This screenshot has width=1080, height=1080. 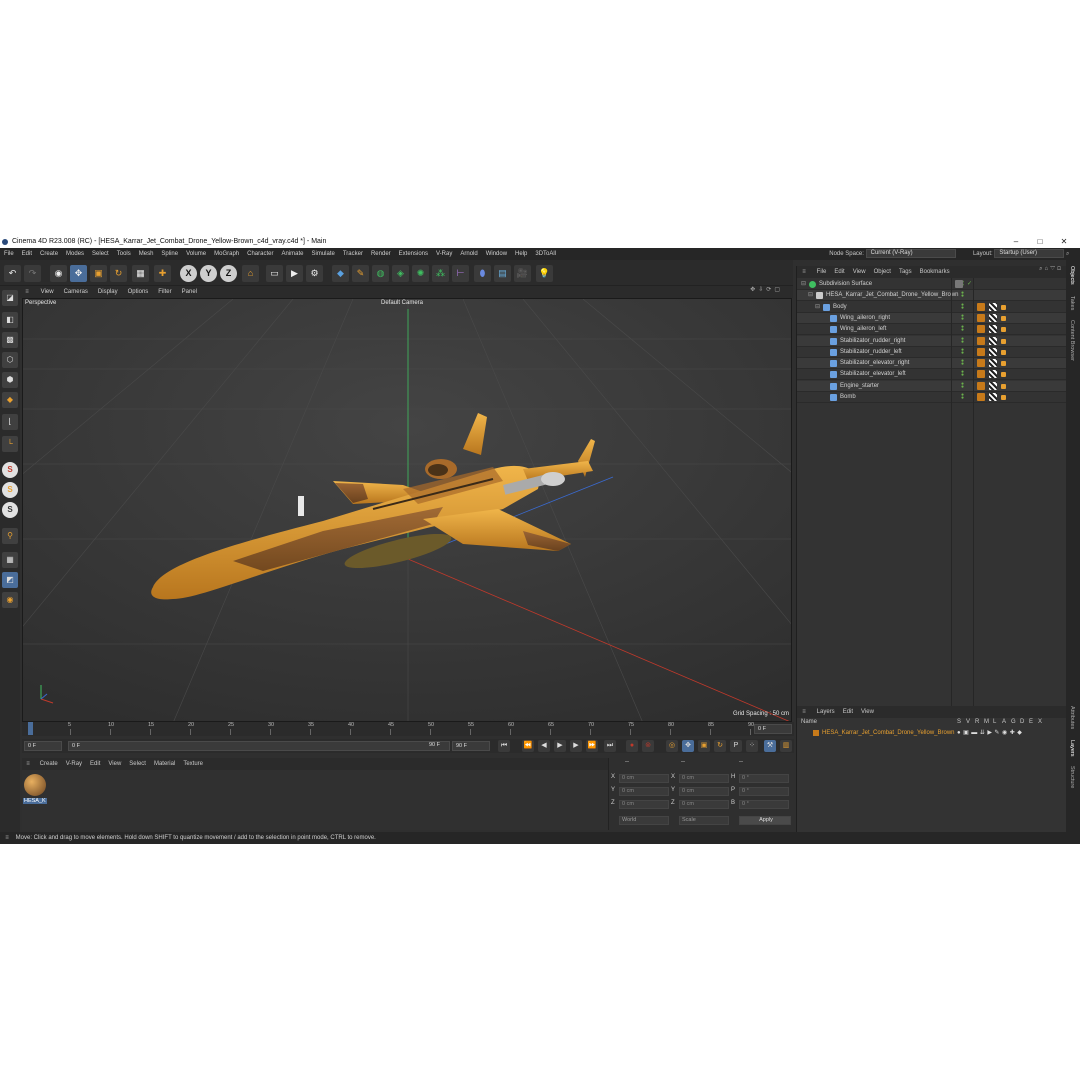 What do you see at coordinates (865, 318) in the screenshot?
I see `object-name: Wing_aileron_right` at bounding box center [865, 318].